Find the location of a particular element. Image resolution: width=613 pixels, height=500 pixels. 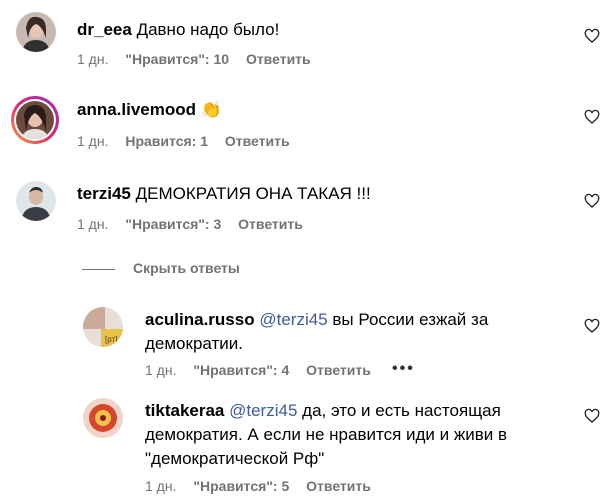

like-count: "Нравится": 4 is located at coordinates (241, 370).